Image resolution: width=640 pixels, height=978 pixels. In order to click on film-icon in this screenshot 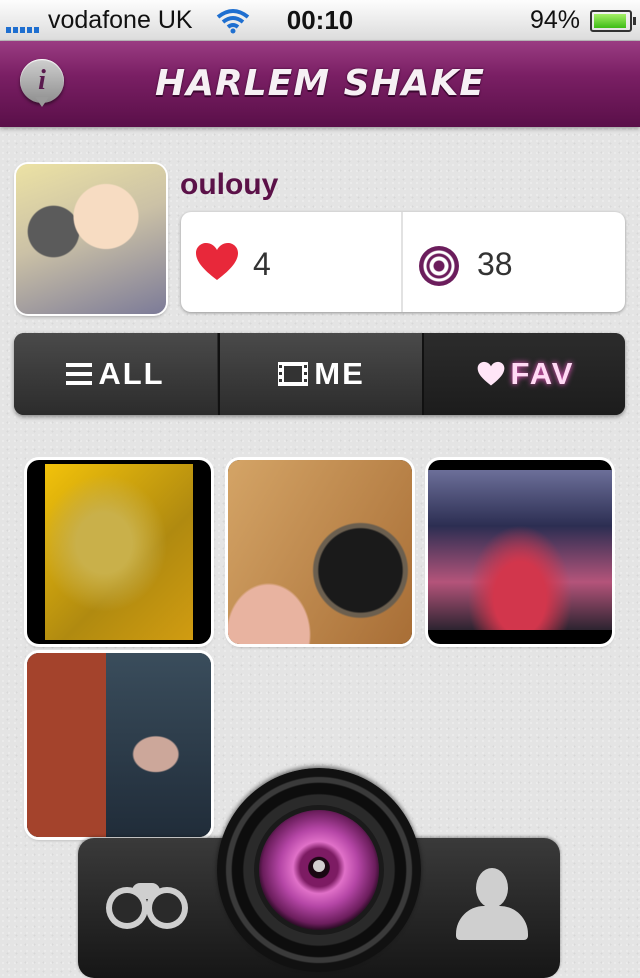, I will do `click(293, 374)`.